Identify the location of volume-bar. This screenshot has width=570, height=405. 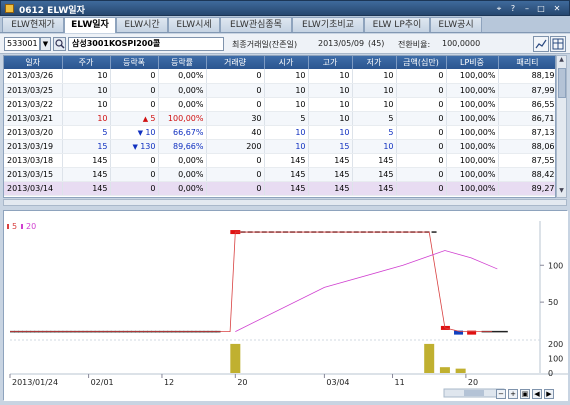
(235, 358).